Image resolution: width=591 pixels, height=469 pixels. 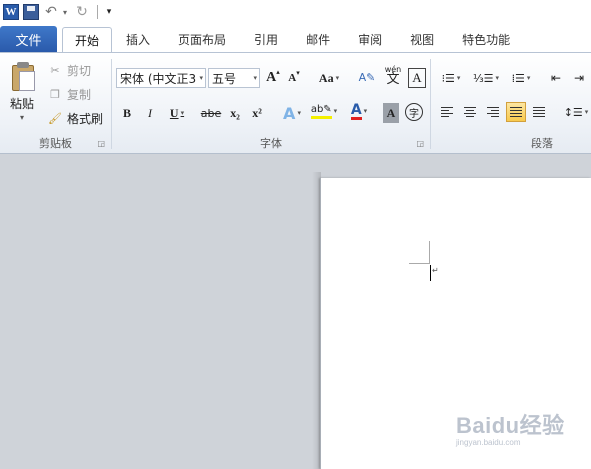 I want to click on copy-button: ❐ 复制, so click(x=69, y=94).